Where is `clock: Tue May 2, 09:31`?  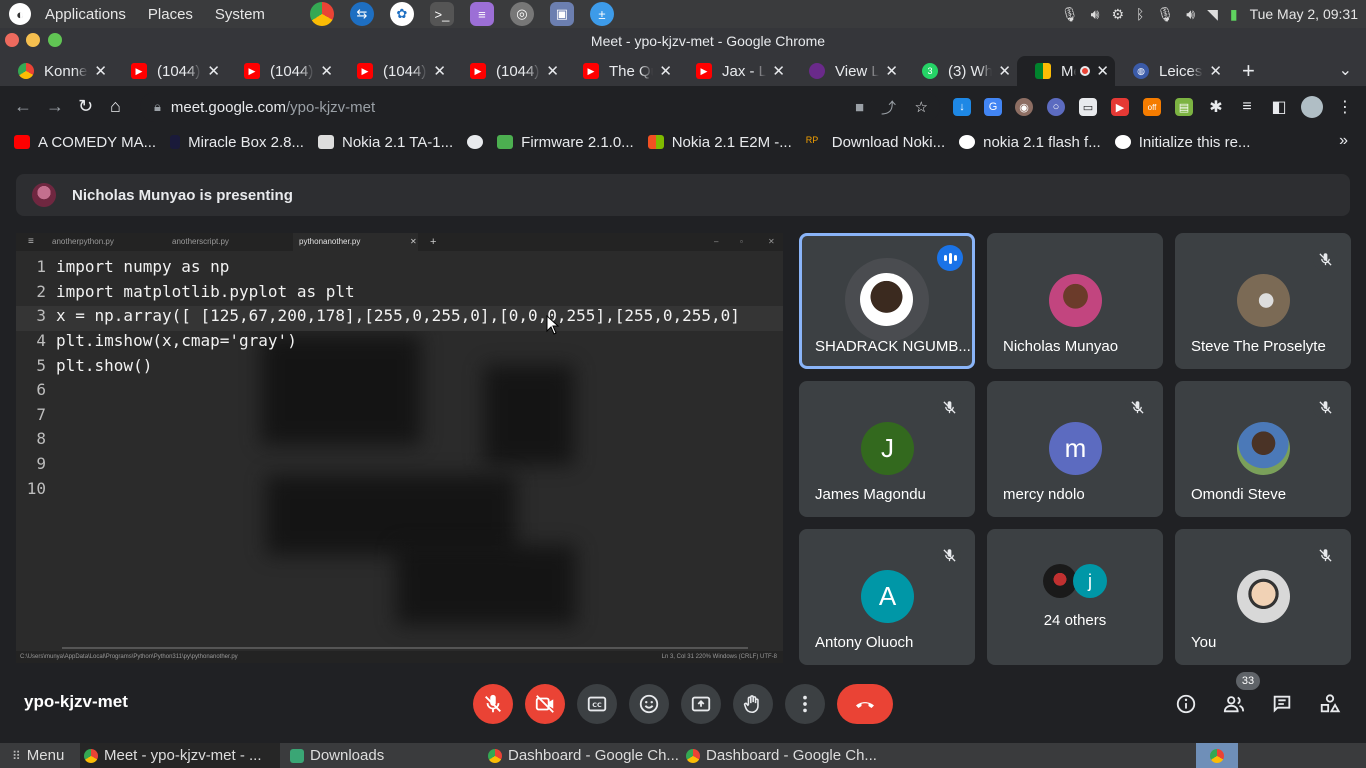
clock: Tue May 2, 09:31 is located at coordinates (1304, 14).